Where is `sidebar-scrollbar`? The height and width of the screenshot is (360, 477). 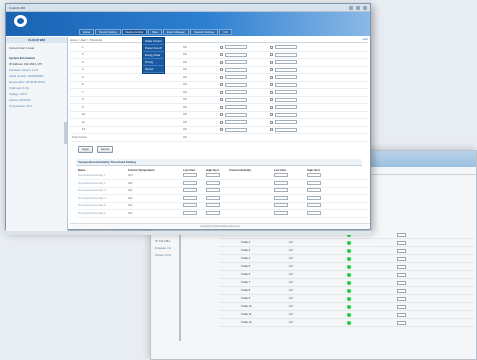
sidebar-scrollbar is located at coordinates (65, 133).